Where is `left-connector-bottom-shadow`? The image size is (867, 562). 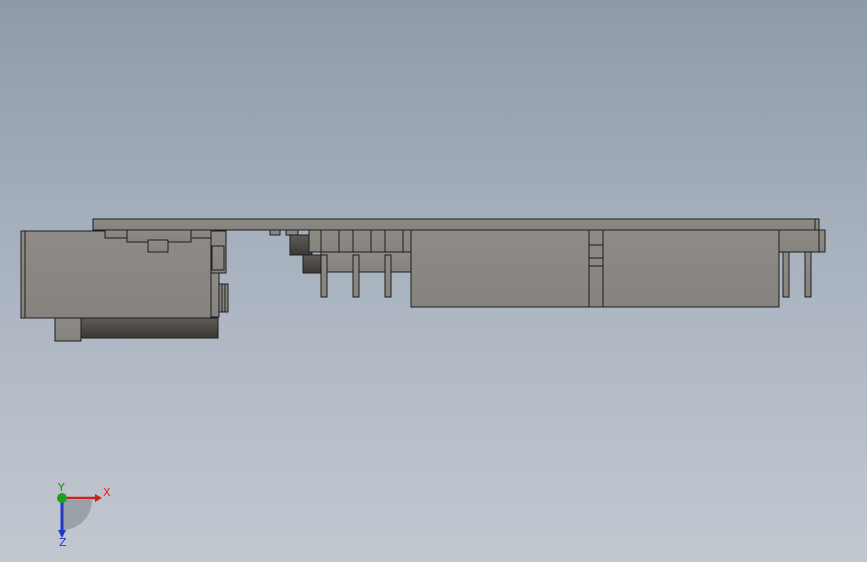 left-connector-bottom-shadow is located at coordinates (149, 328).